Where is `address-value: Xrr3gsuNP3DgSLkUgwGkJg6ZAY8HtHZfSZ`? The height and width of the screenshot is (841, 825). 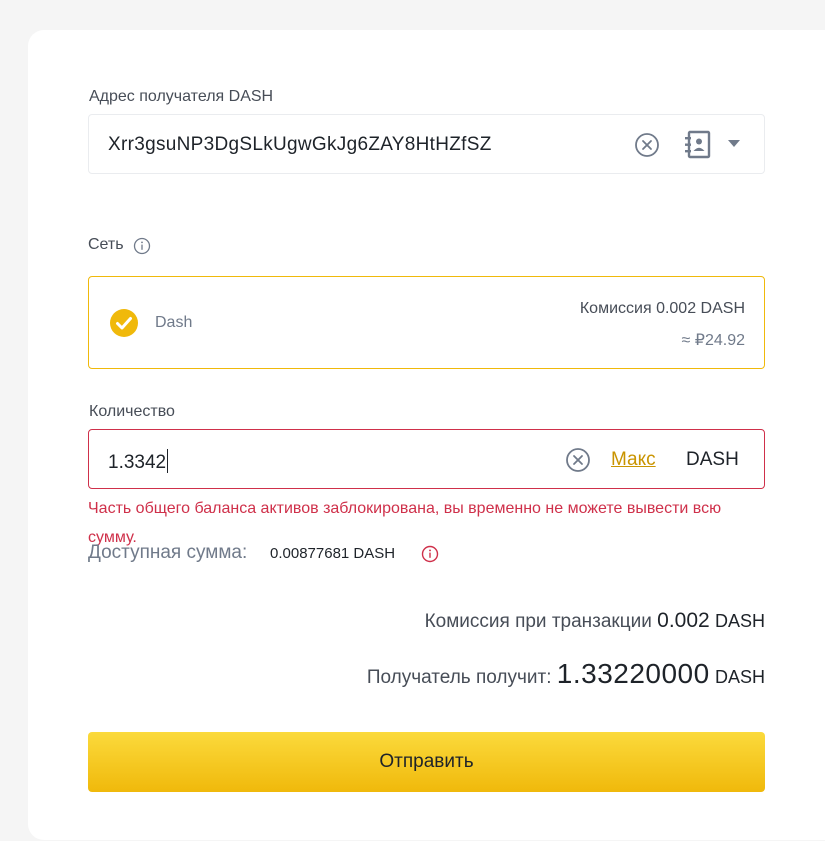
address-value: Xrr3gsuNP3DgSLkUgwGkJg6ZAY8HtHZfSZ is located at coordinates (300, 145).